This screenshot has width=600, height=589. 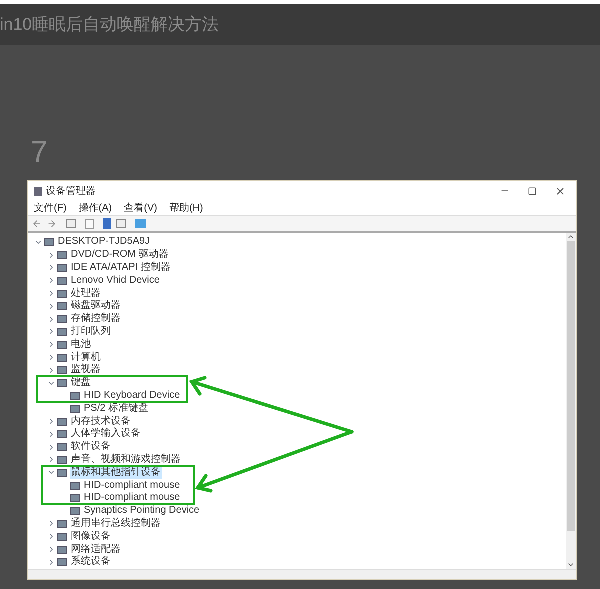 I want to click on tree-item: 鼠标和其他指针设备, so click(x=116, y=472).